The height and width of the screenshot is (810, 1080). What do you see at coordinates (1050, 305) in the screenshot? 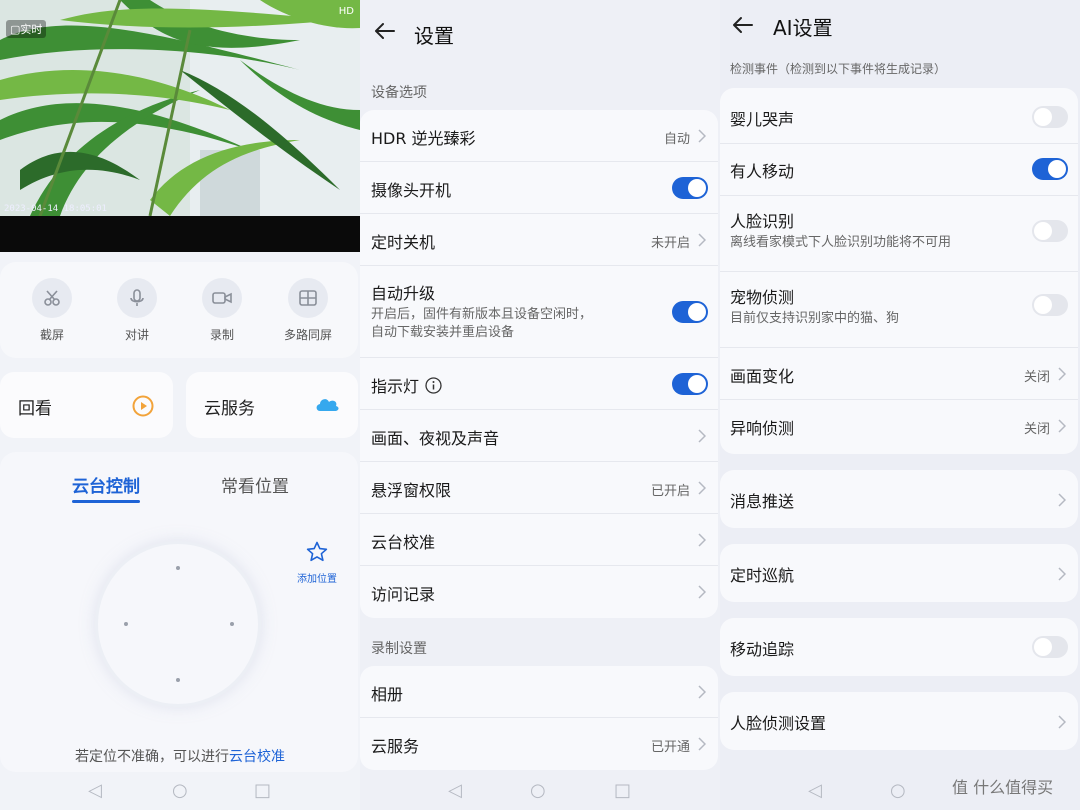
I see `pet-detection-toggle` at bounding box center [1050, 305].